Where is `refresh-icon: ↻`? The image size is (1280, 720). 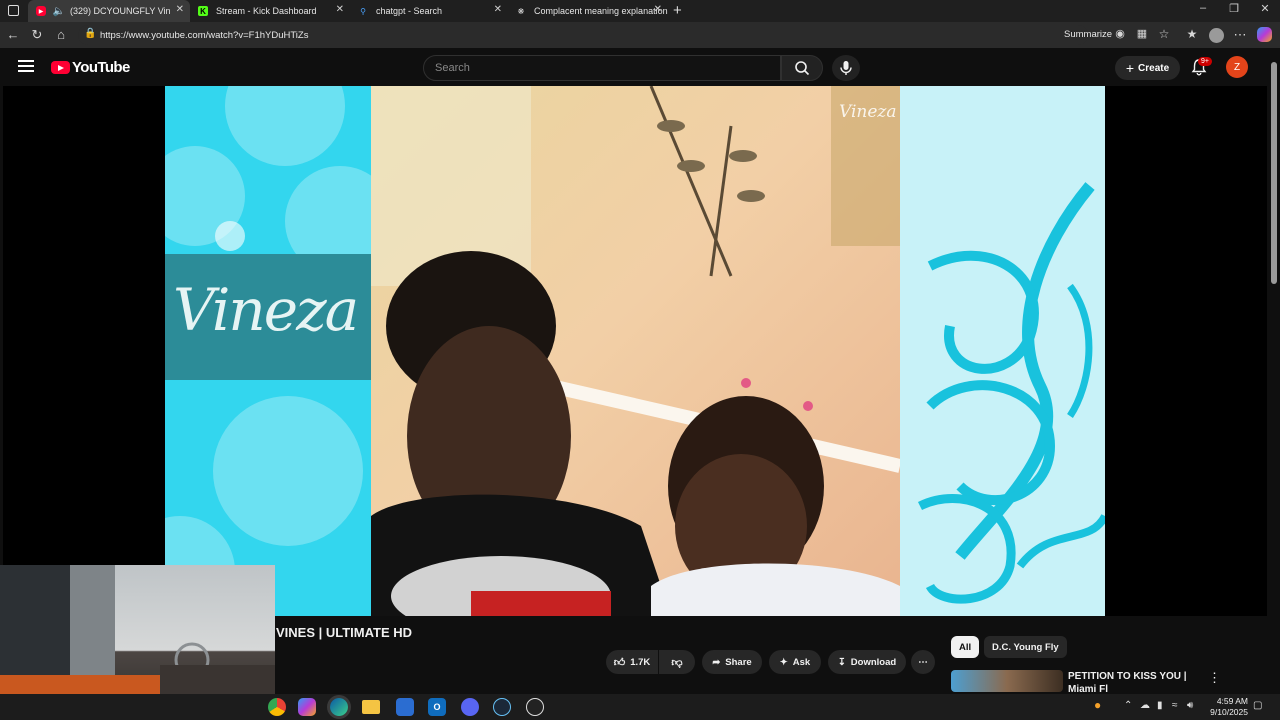 refresh-icon: ↻ is located at coordinates (37, 35).